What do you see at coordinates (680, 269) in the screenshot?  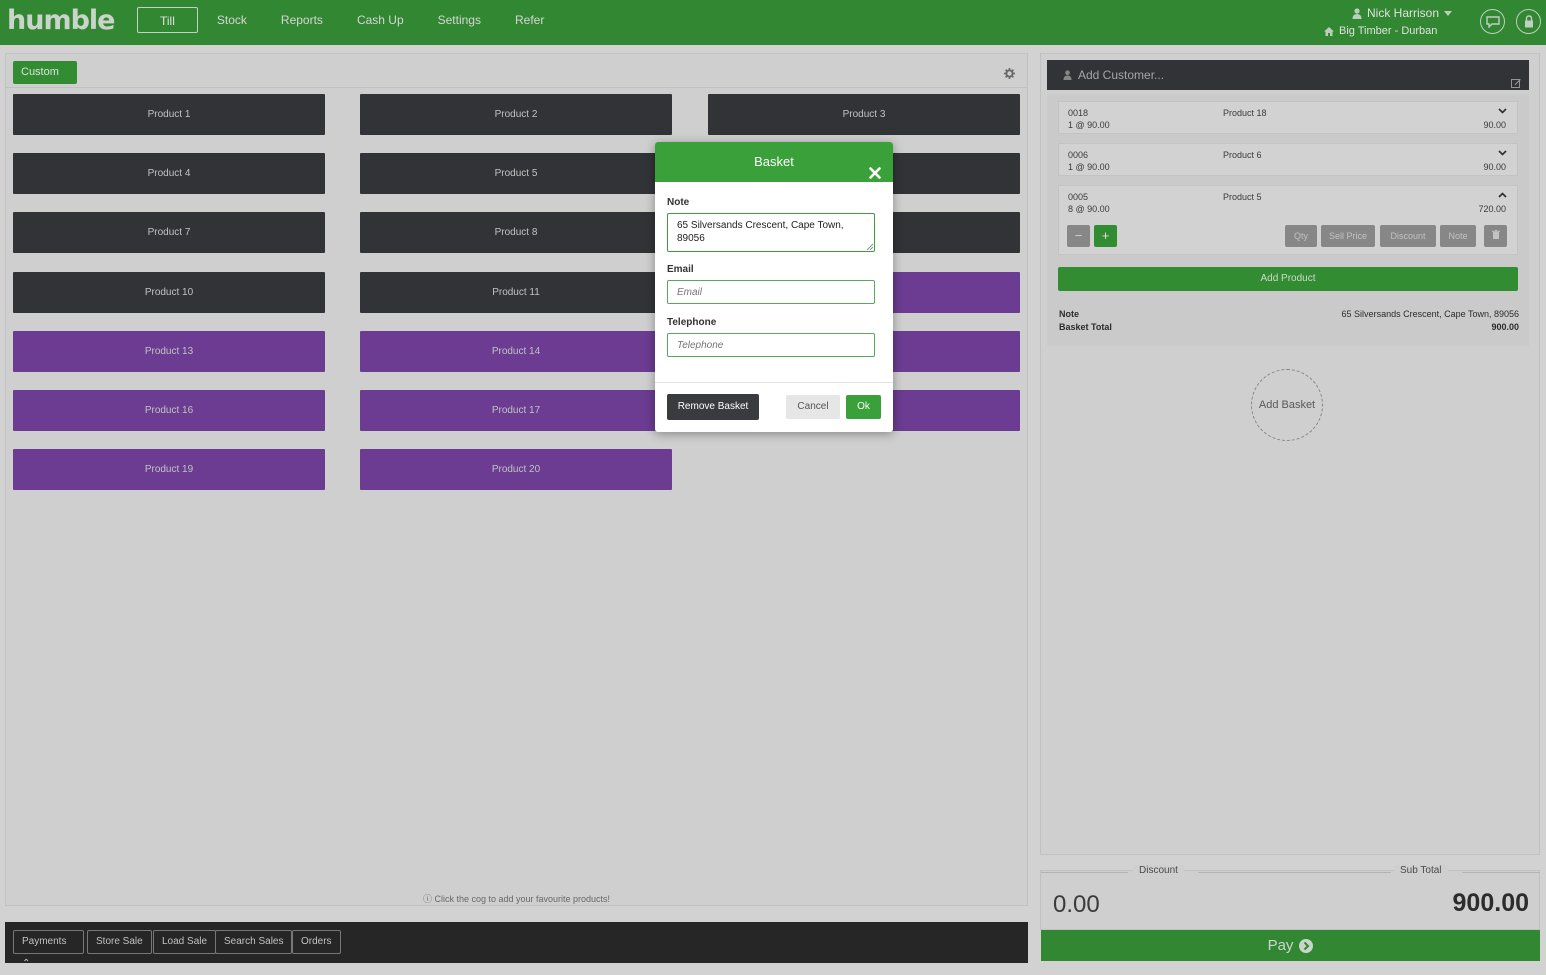 I see `email-label: Email` at bounding box center [680, 269].